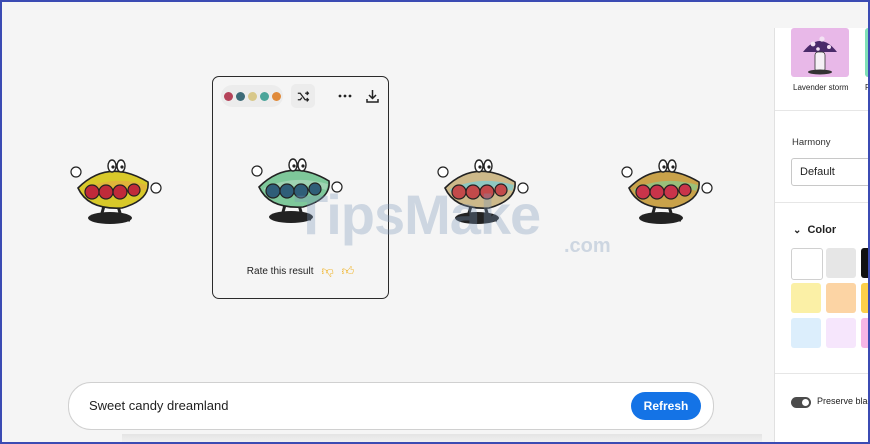  I want to click on selected-variation-card: Rate this result 👎︎ 👍︎, so click(300, 187).